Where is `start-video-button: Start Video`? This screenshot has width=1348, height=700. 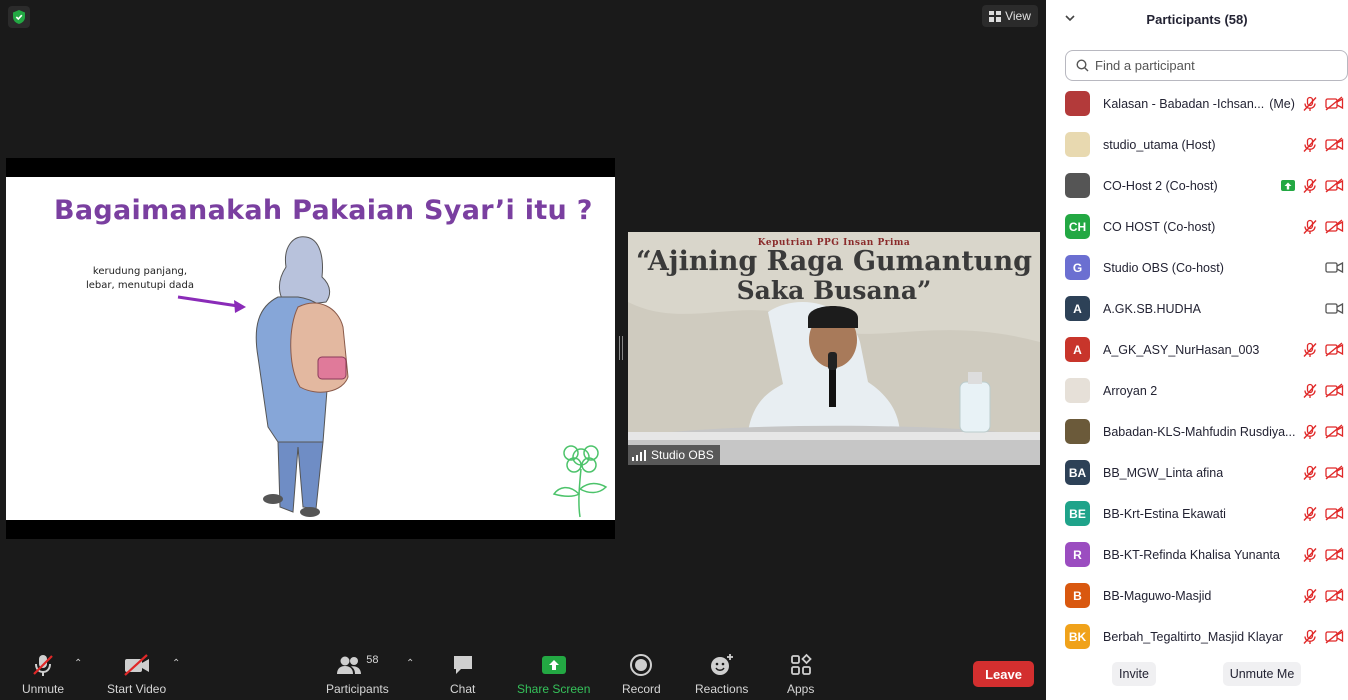
start-video-button: Start Video is located at coordinates (136, 674).